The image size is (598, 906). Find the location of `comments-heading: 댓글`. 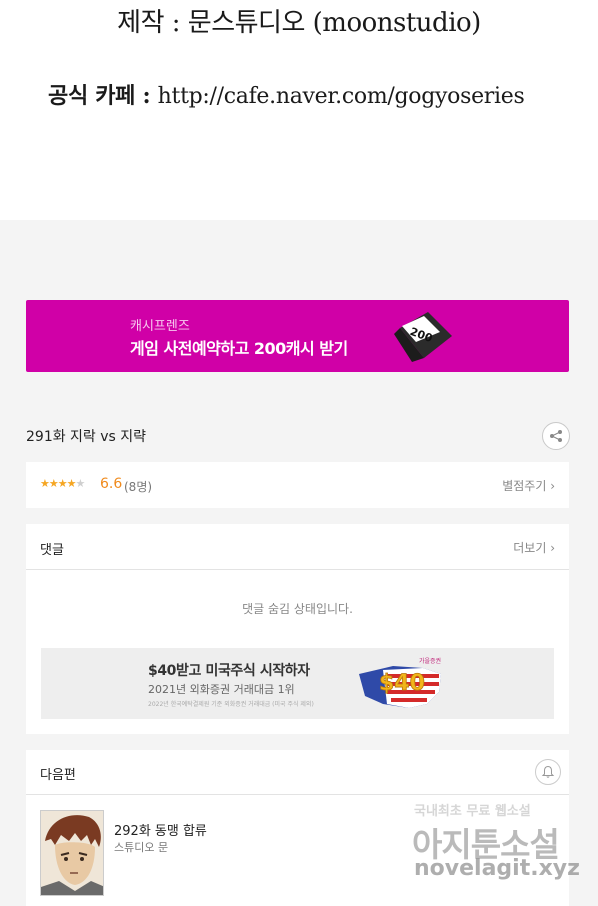

comments-heading: 댓글 is located at coordinates (52, 550).